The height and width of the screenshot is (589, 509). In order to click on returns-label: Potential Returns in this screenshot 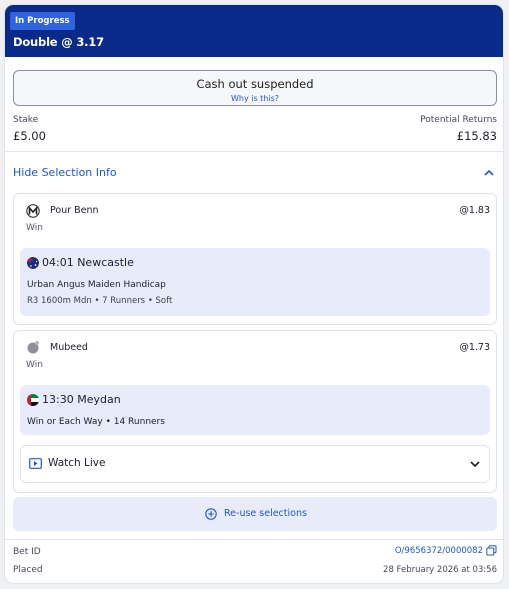, I will do `click(458, 120)`.